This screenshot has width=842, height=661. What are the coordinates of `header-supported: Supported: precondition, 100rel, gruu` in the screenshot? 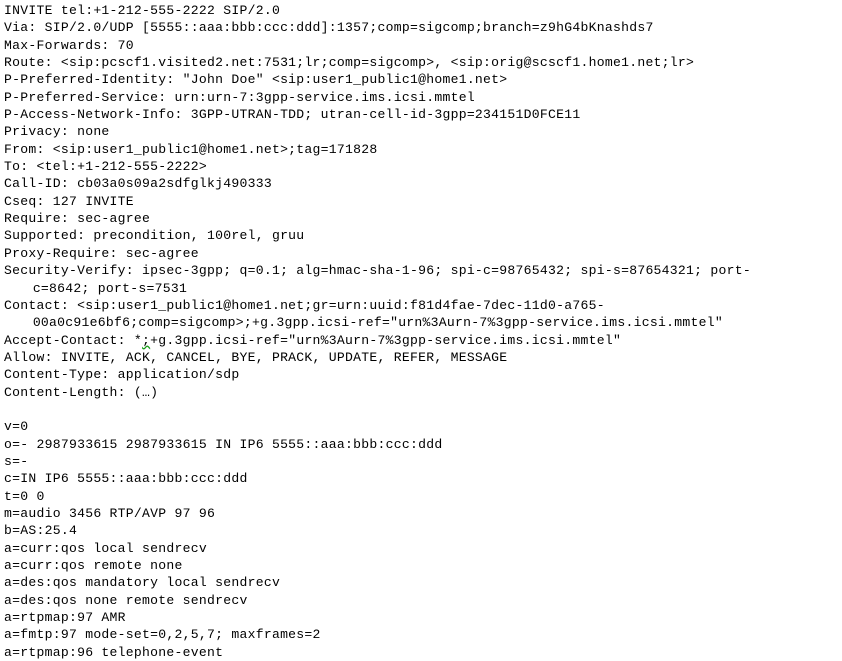 It's located at (154, 236).